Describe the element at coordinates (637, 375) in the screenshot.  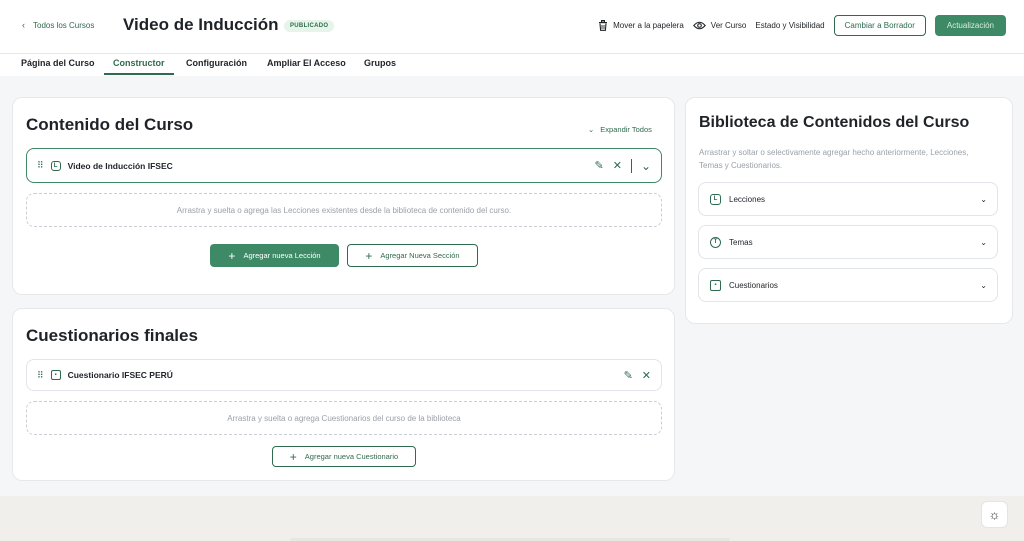
I see `quiz-row-tools: ✎ ✕` at that location.